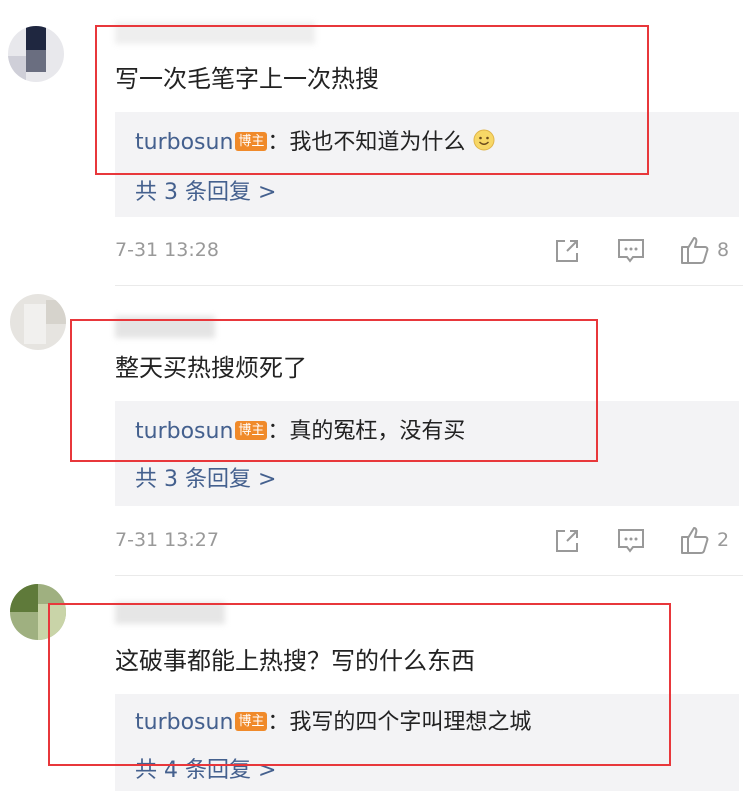 The width and height of the screenshot is (743, 791). I want to click on comment-time: 7-31 13:27, so click(167, 540).